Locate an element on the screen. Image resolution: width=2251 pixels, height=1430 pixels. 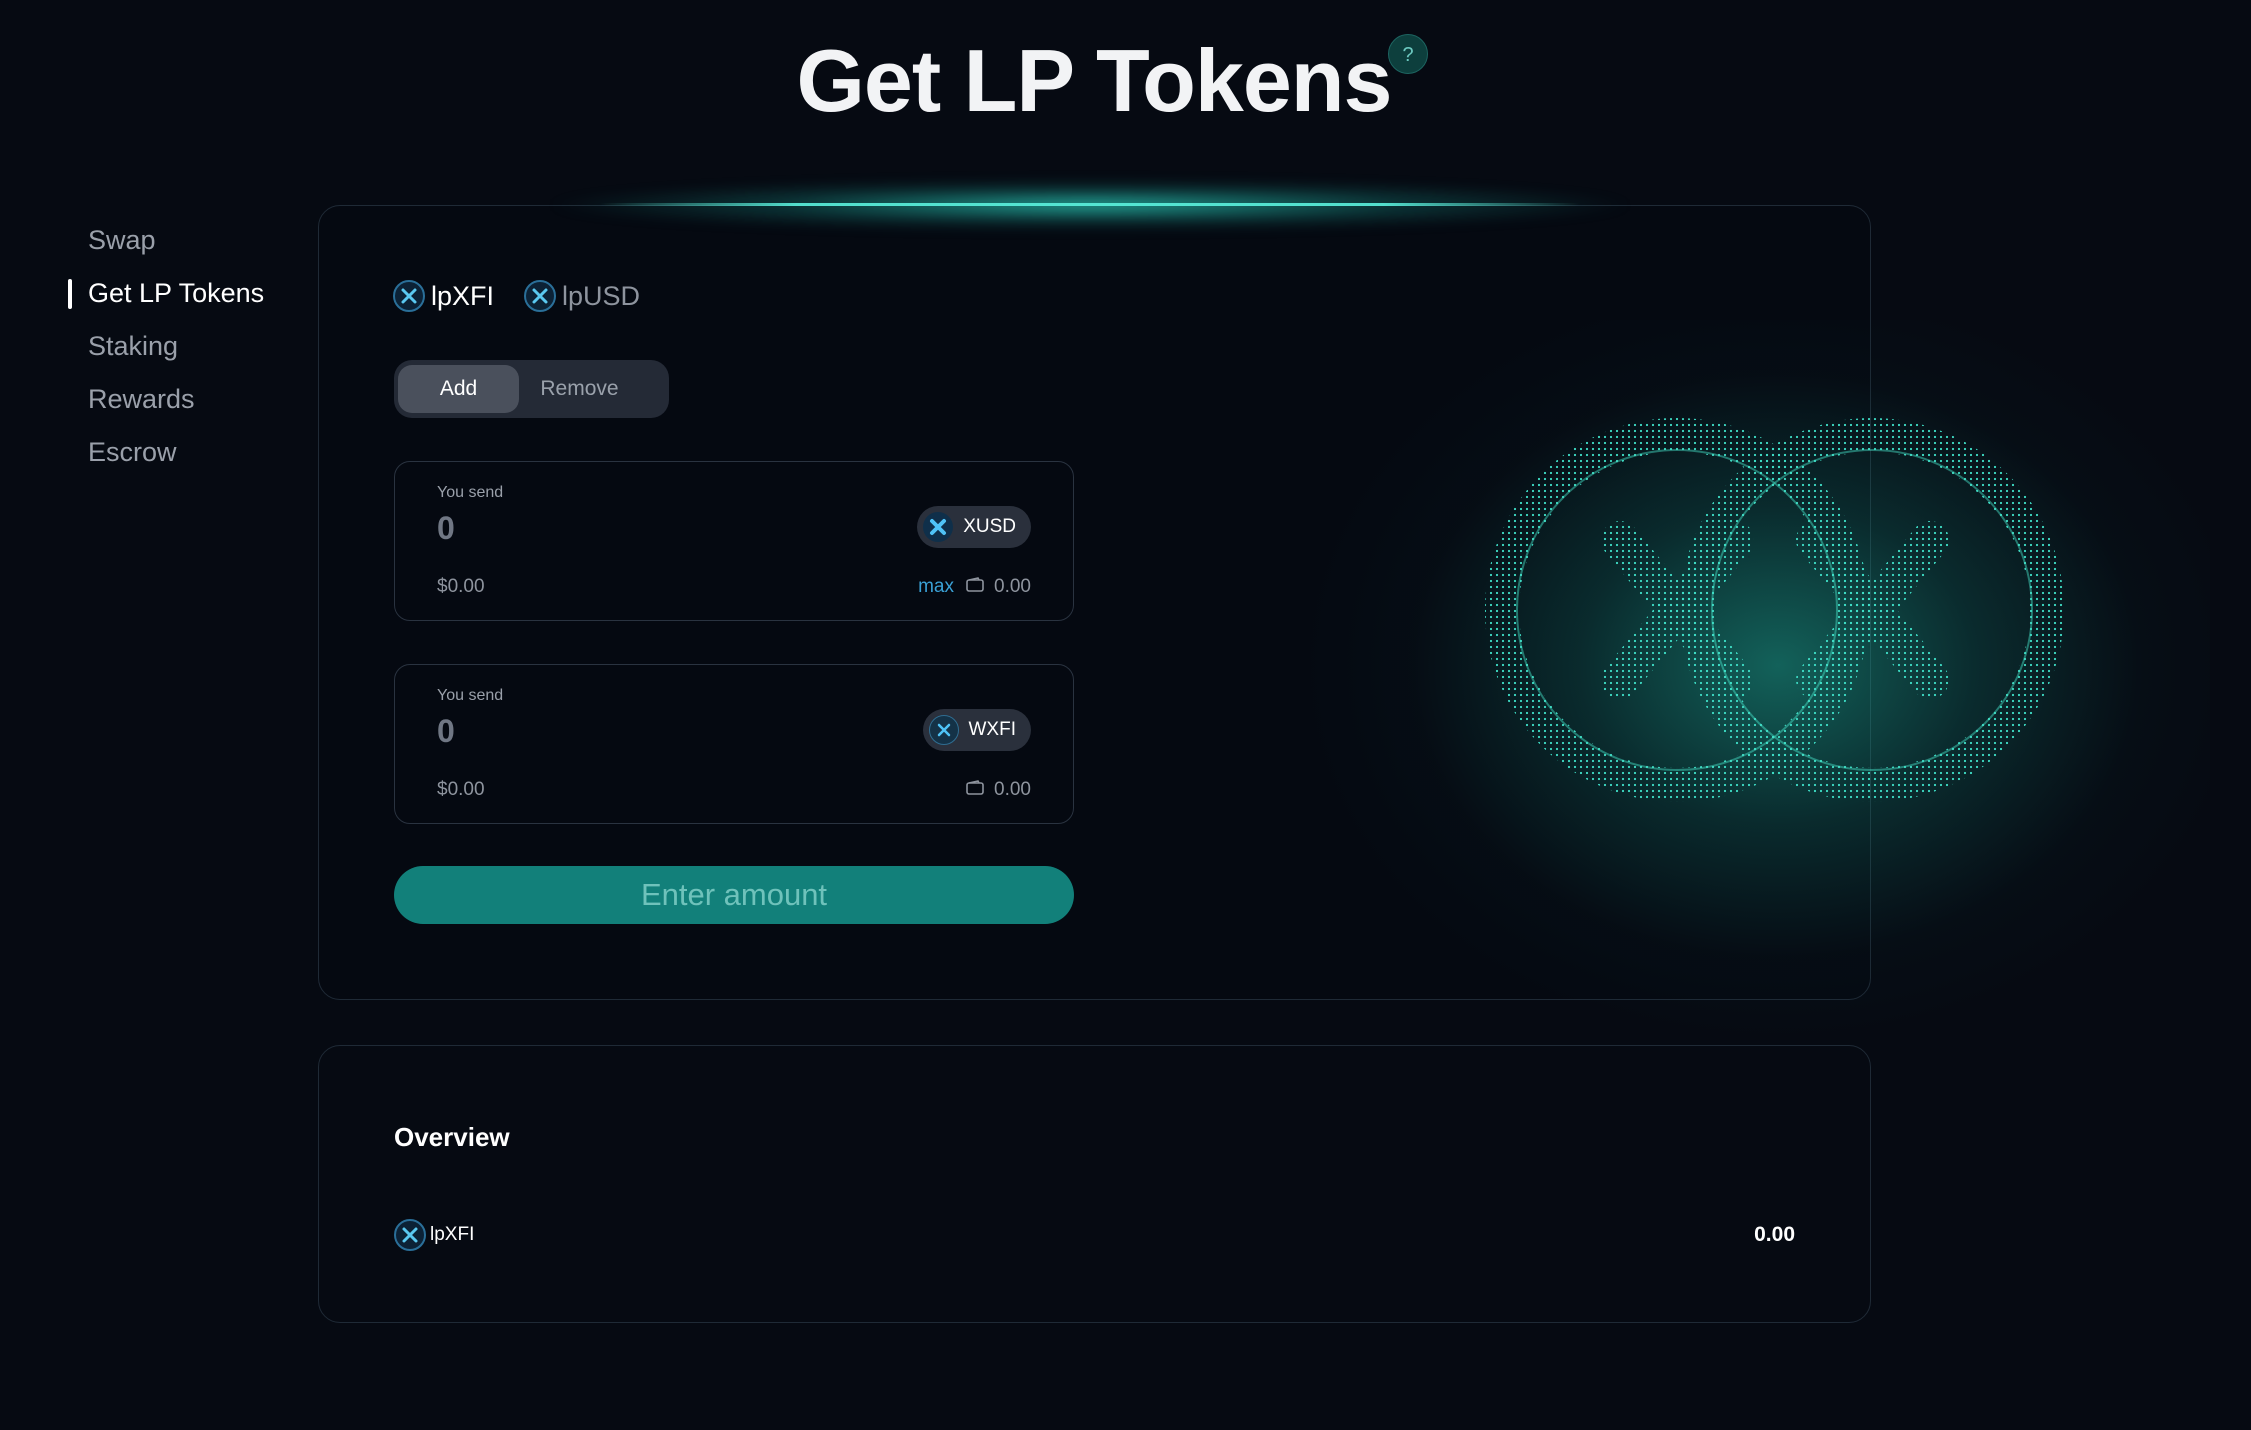
remove-button: Remove is located at coordinates (579, 389).